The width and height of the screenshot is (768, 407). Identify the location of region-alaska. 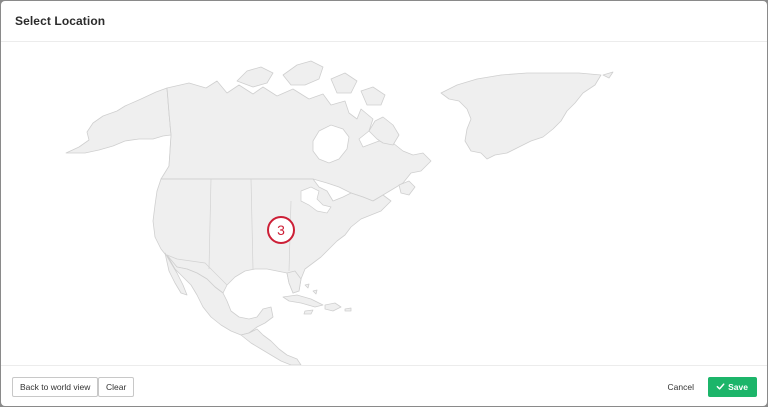
(118, 120).